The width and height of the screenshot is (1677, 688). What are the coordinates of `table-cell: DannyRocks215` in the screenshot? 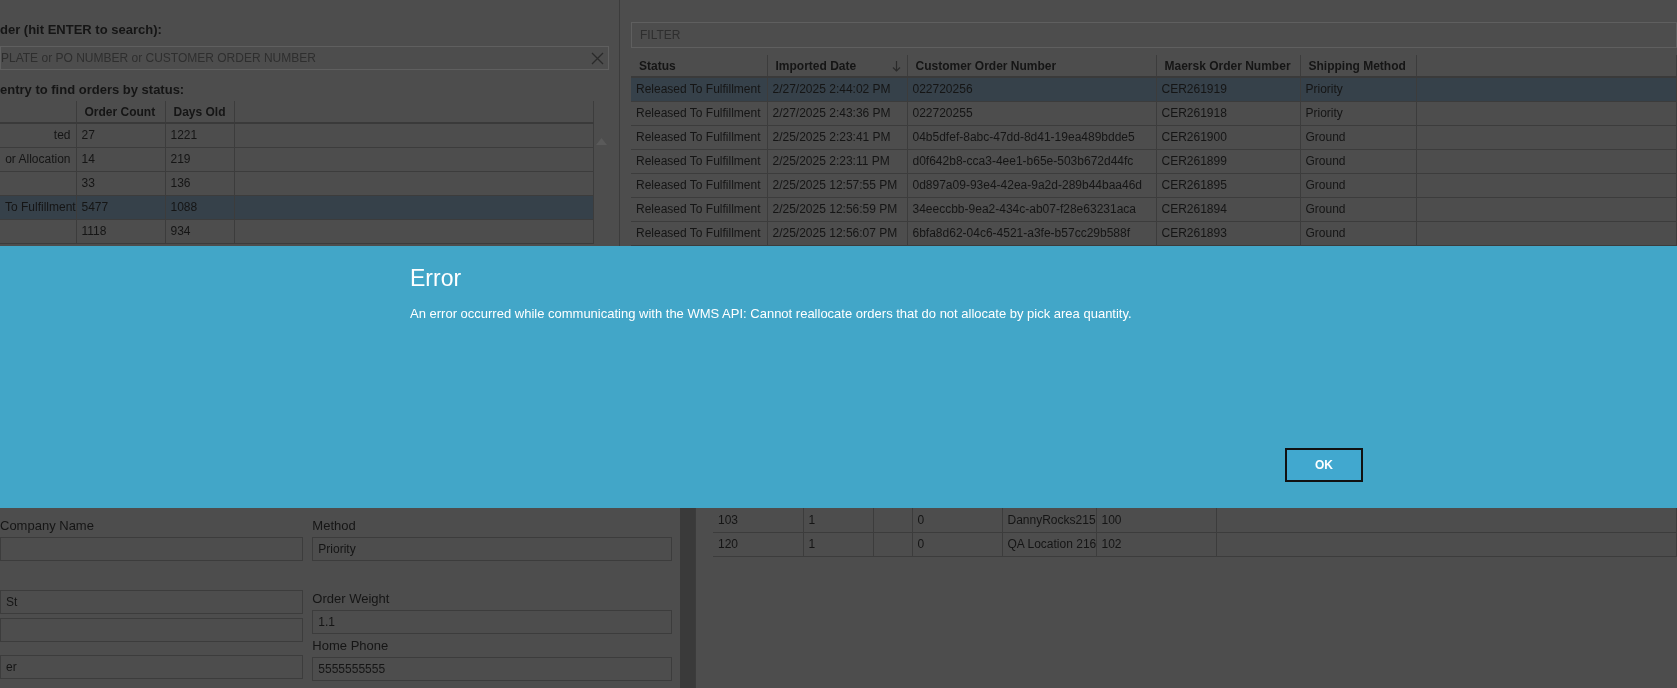 It's located at (1051, 519).